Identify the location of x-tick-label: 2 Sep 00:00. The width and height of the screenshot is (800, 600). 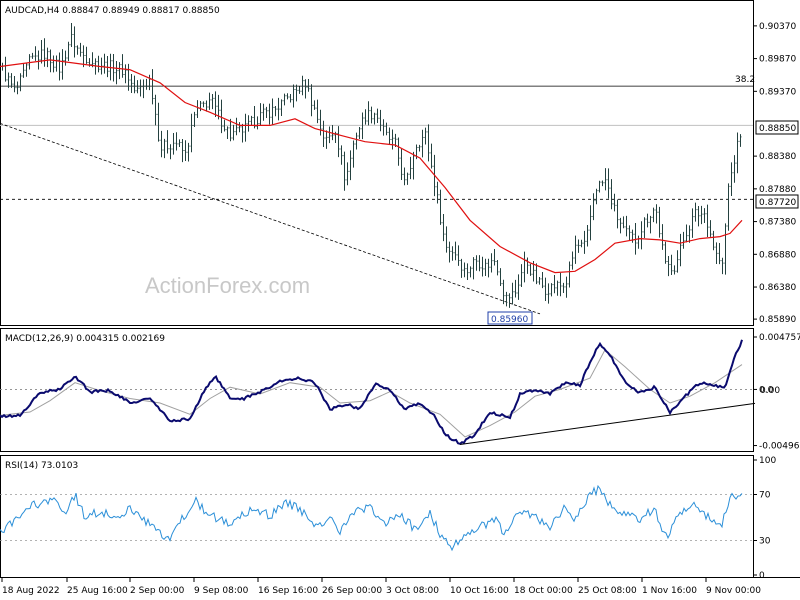
(157, 591).